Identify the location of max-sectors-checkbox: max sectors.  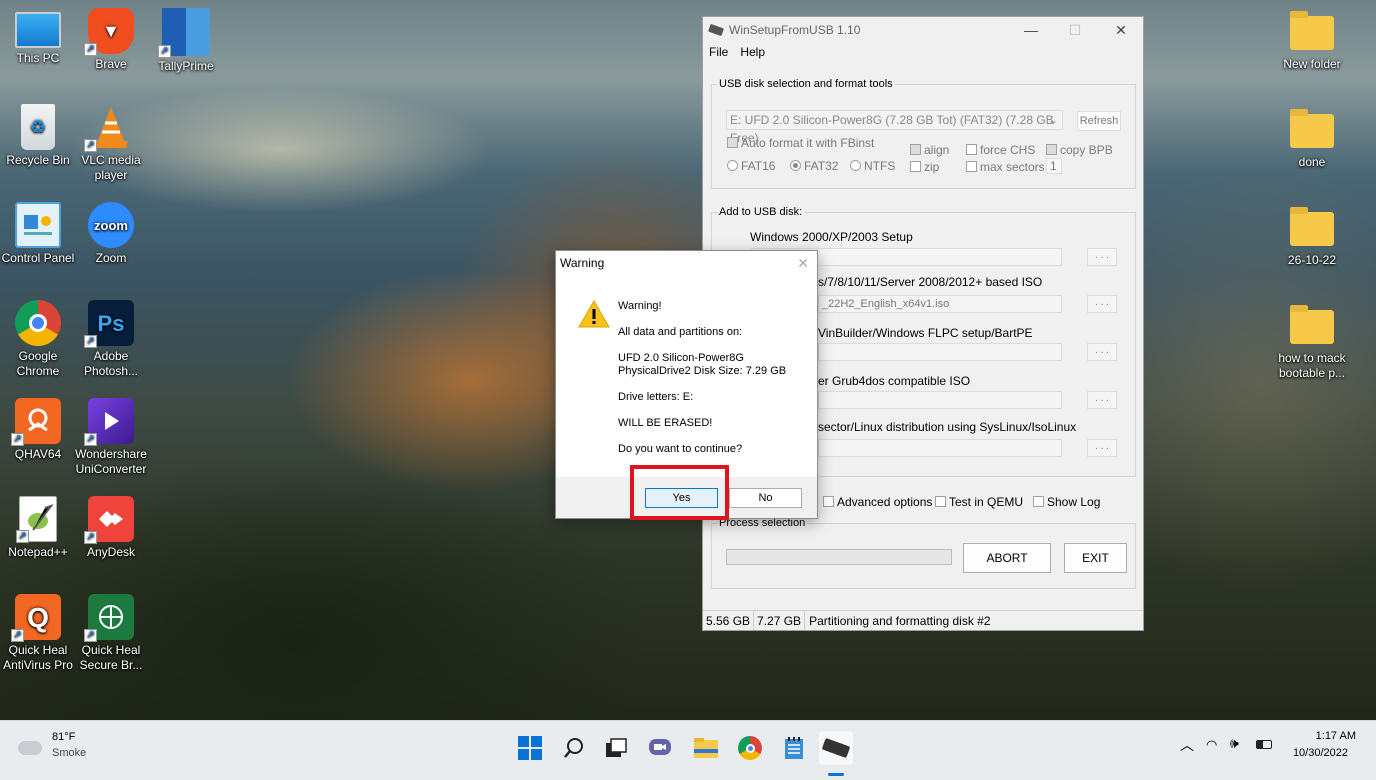
(1005, 167).